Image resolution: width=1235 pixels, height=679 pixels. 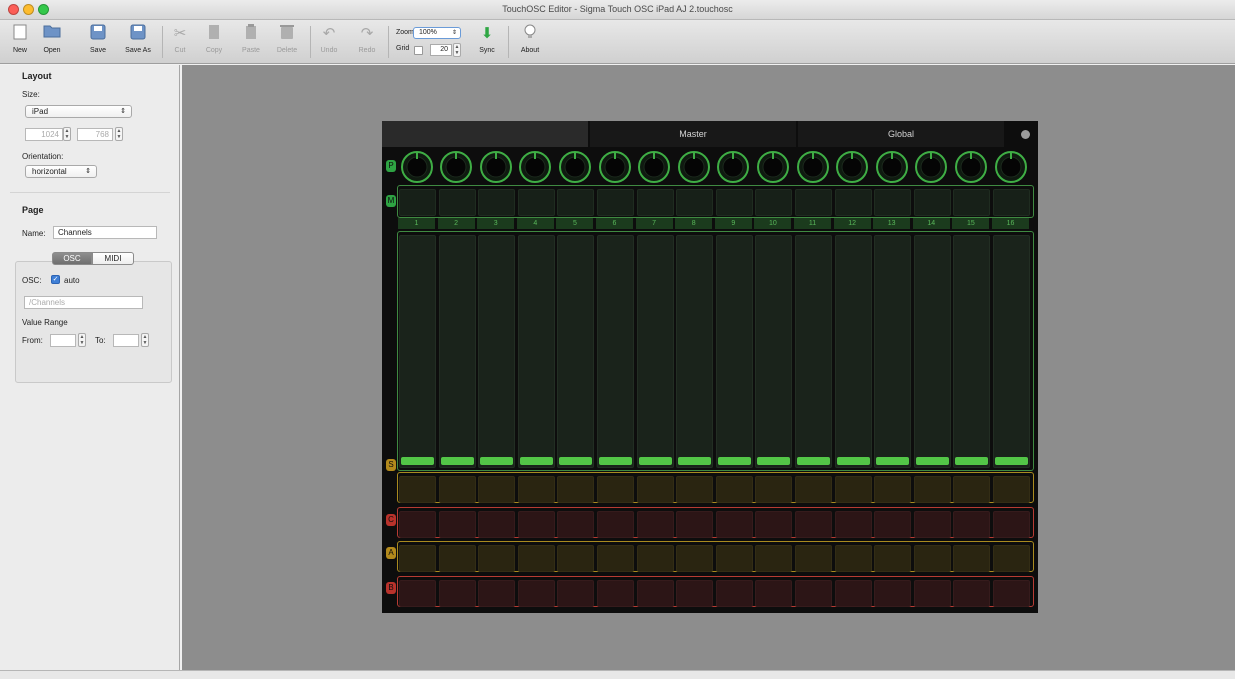 I want to click on grid-size-stepper: ▲ ▼, so click(x=457, y=50).